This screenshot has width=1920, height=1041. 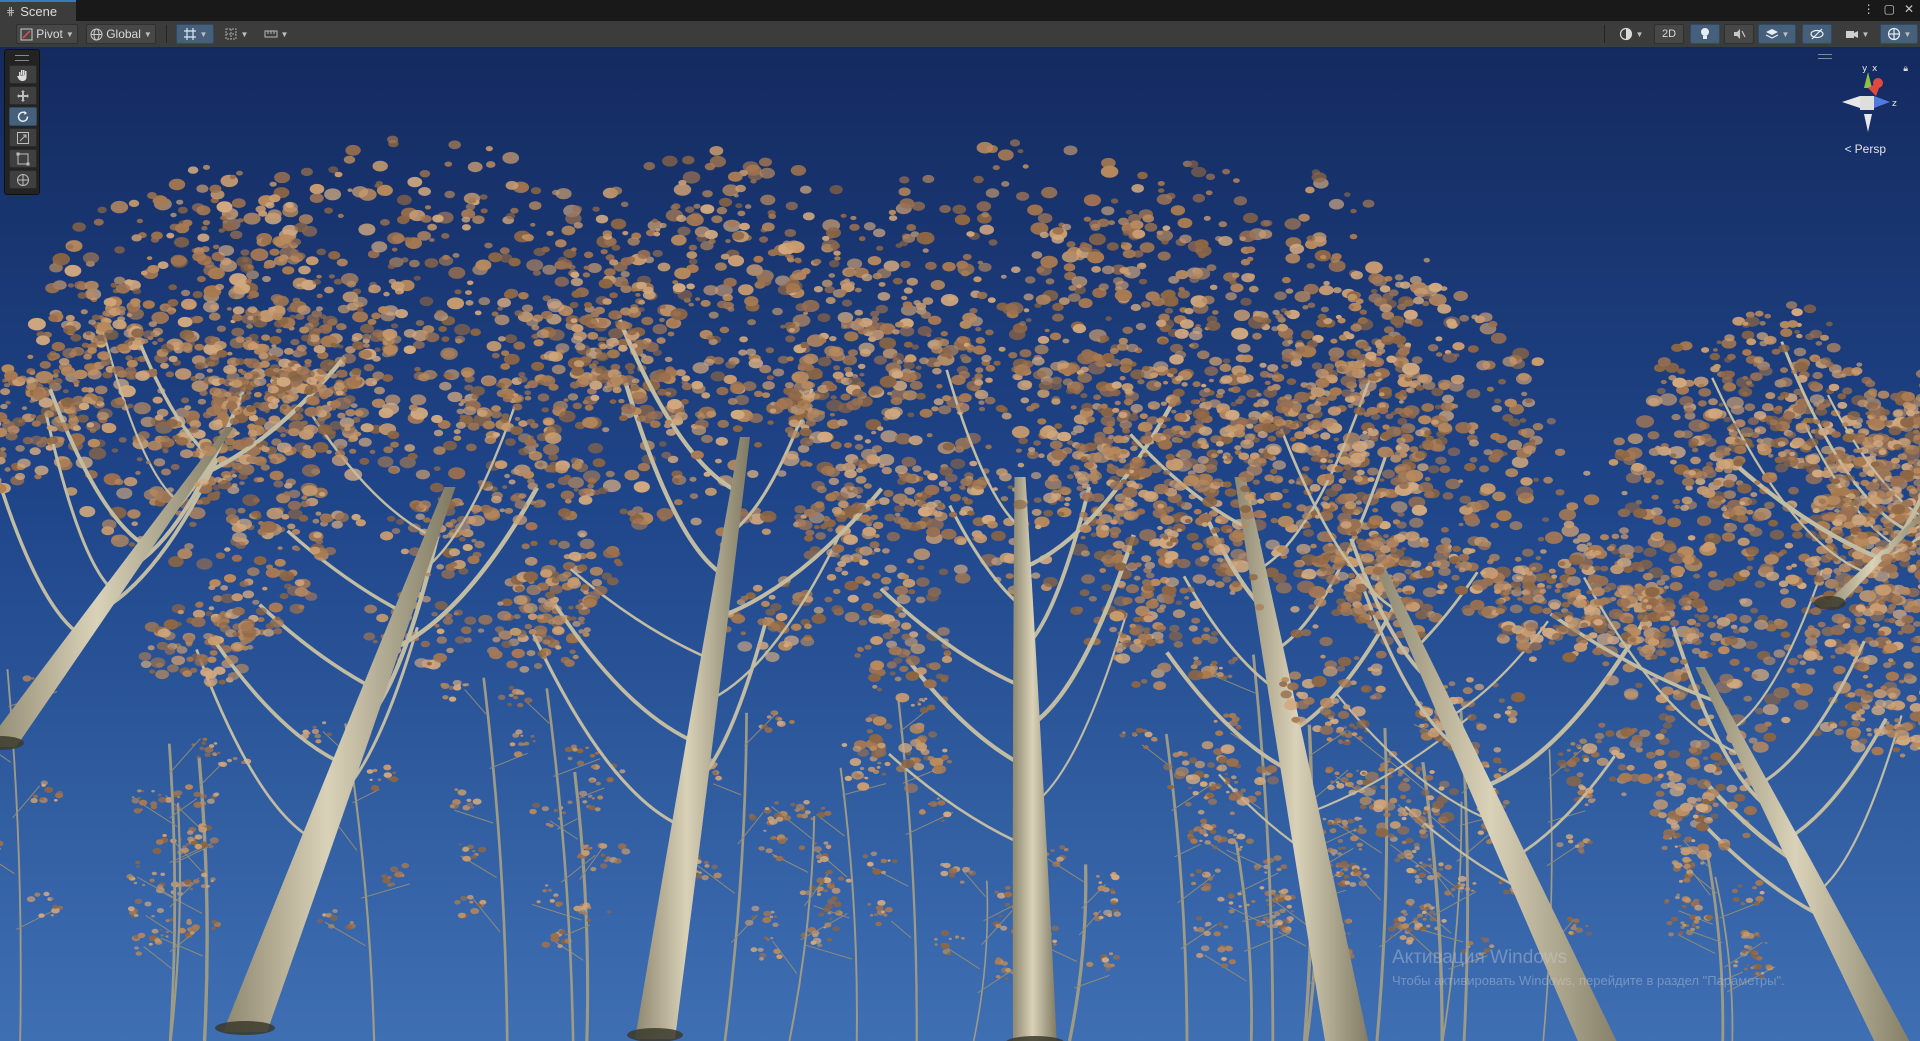 I want to click on close-icon: ✕, so click(x=1909, y=9).